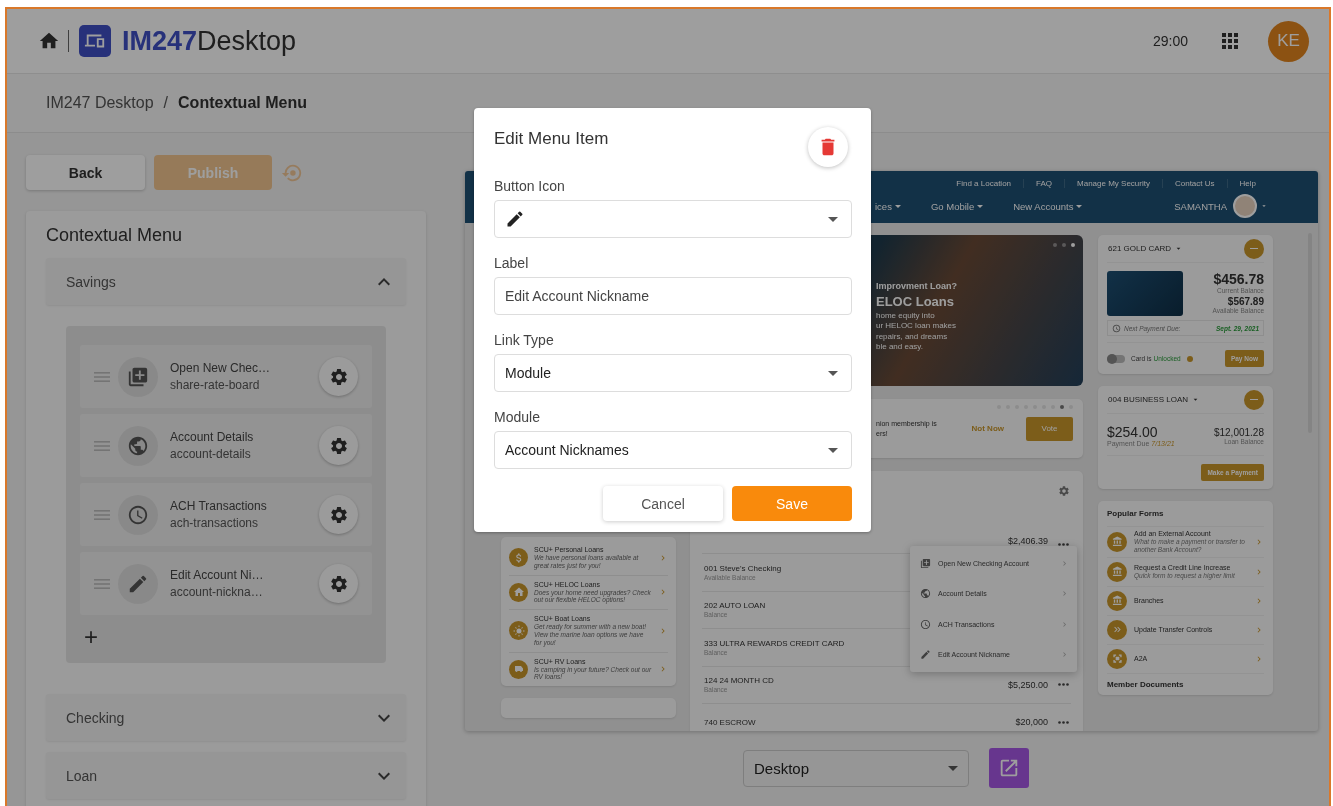 The width and height of the screenshot is (1333, 806). I want to click on double-chevron-icon, so click(1117, 629).